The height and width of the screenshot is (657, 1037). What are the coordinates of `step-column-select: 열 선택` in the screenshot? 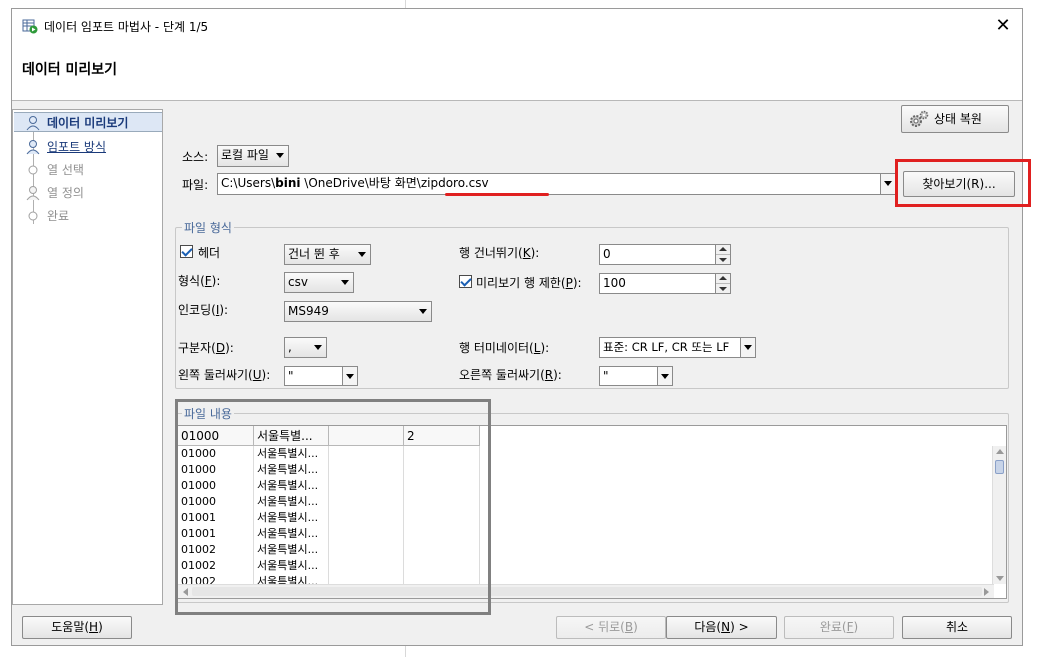 It's located at (91, 170).